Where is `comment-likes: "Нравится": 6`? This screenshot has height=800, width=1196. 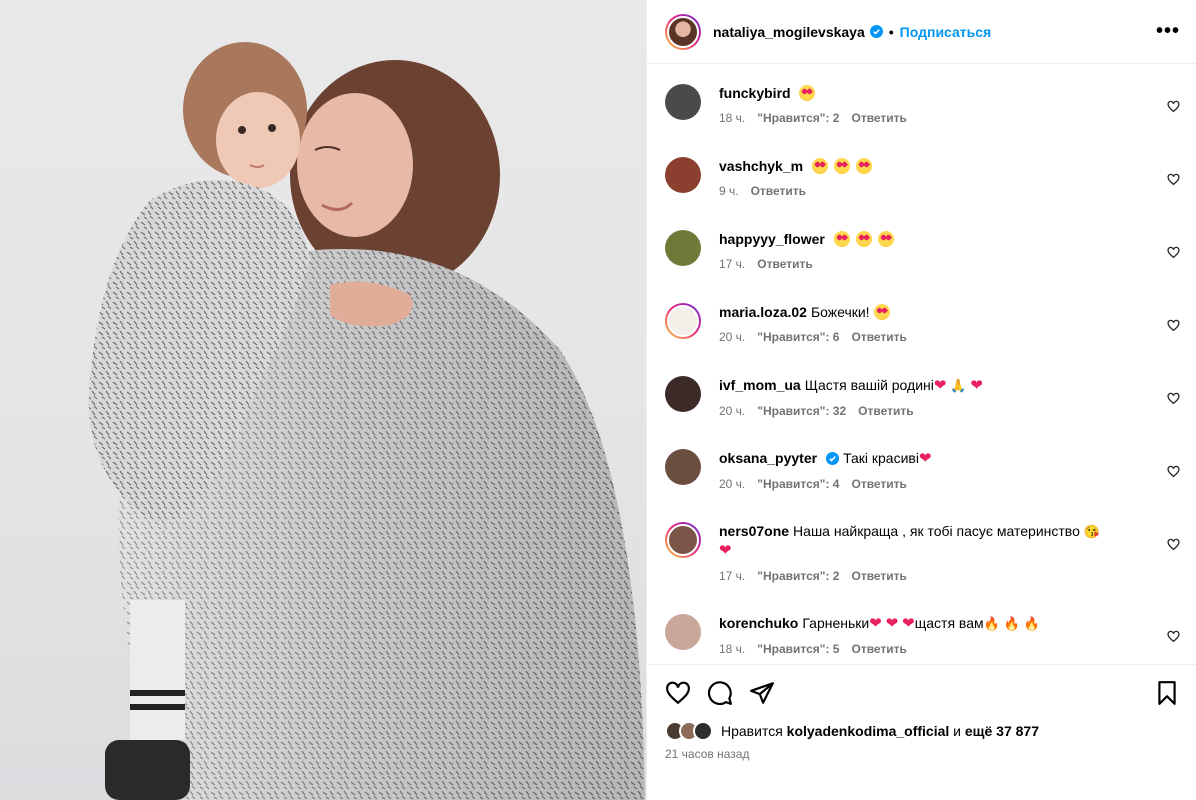
comment-likes: "Нравится": 6 is located at coordinates (798, 337).